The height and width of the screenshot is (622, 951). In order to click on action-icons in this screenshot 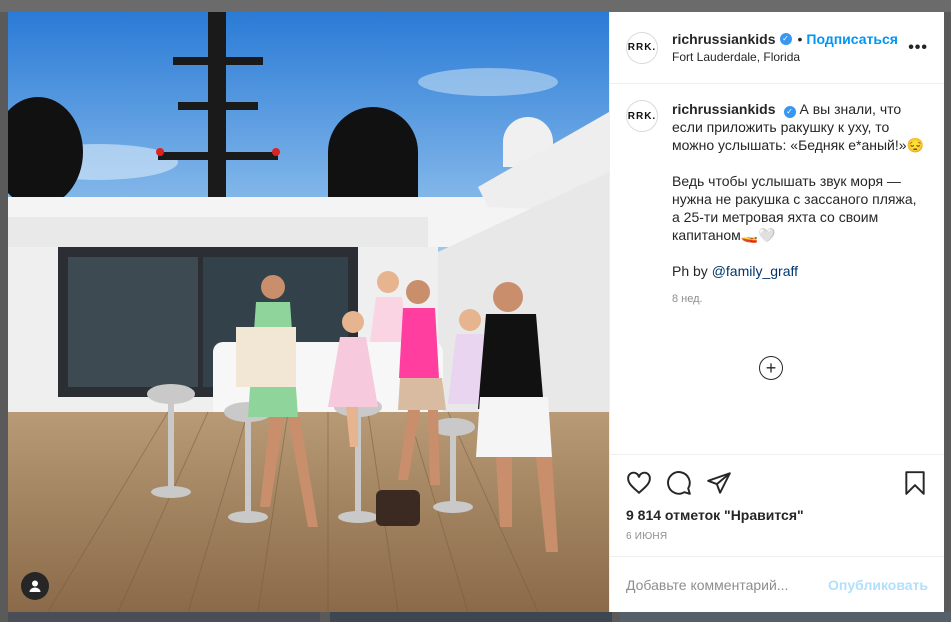, I will do `click(777, 483)`.